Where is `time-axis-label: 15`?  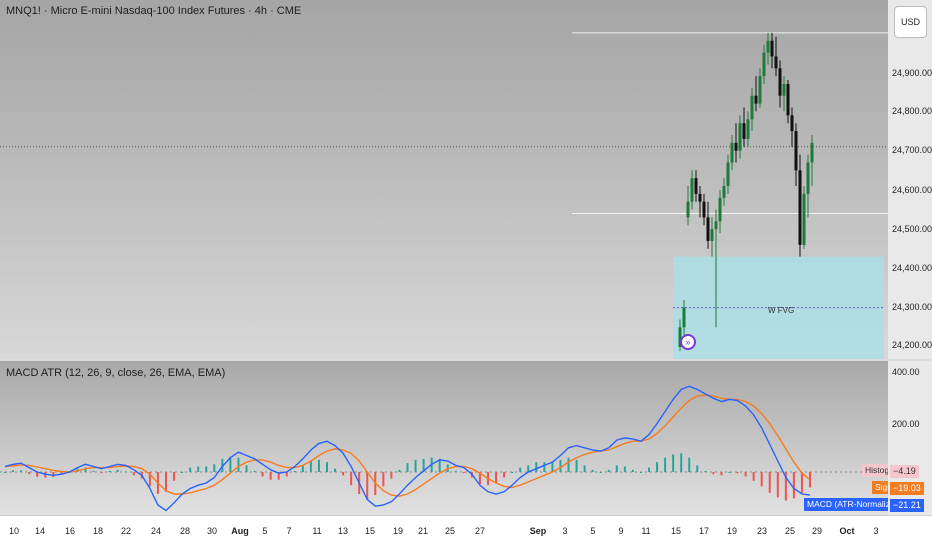 time-axis-label: 15 is located at coordinates (370, 531).